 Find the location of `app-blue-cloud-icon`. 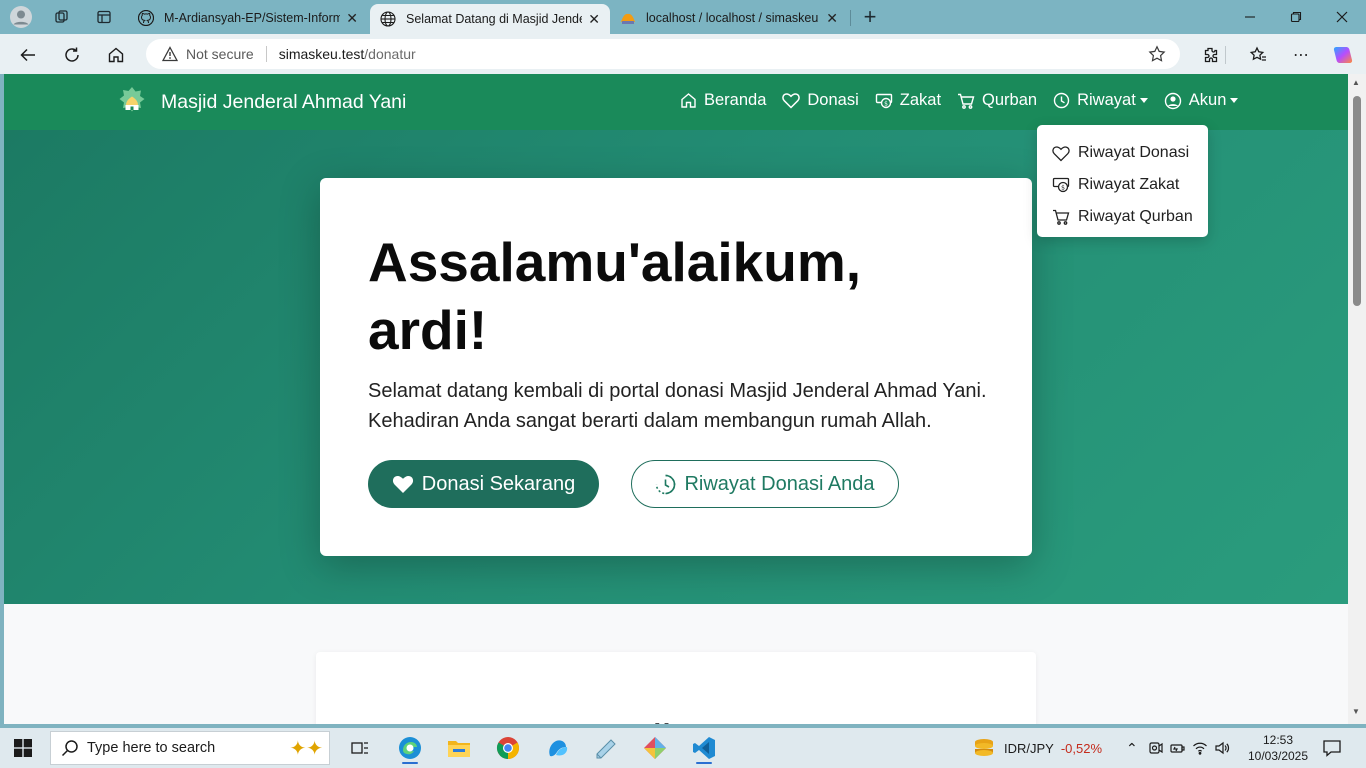

app-blue-cloud-icon is located at coordinates (558, 748).